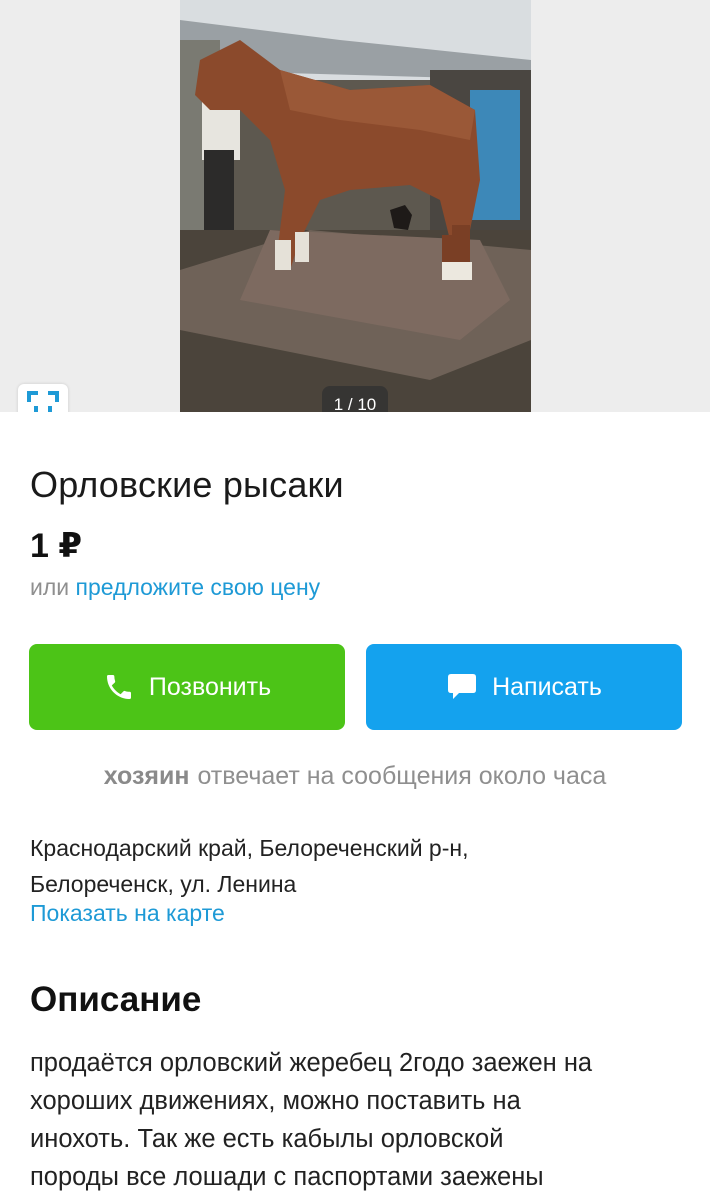 This screenshot has width=710, height=1200. Describe the element at coordinates (267, 1139) in the screenshot. I see `description-line: инохоть. Так же есть кабылы орловской` at that location.